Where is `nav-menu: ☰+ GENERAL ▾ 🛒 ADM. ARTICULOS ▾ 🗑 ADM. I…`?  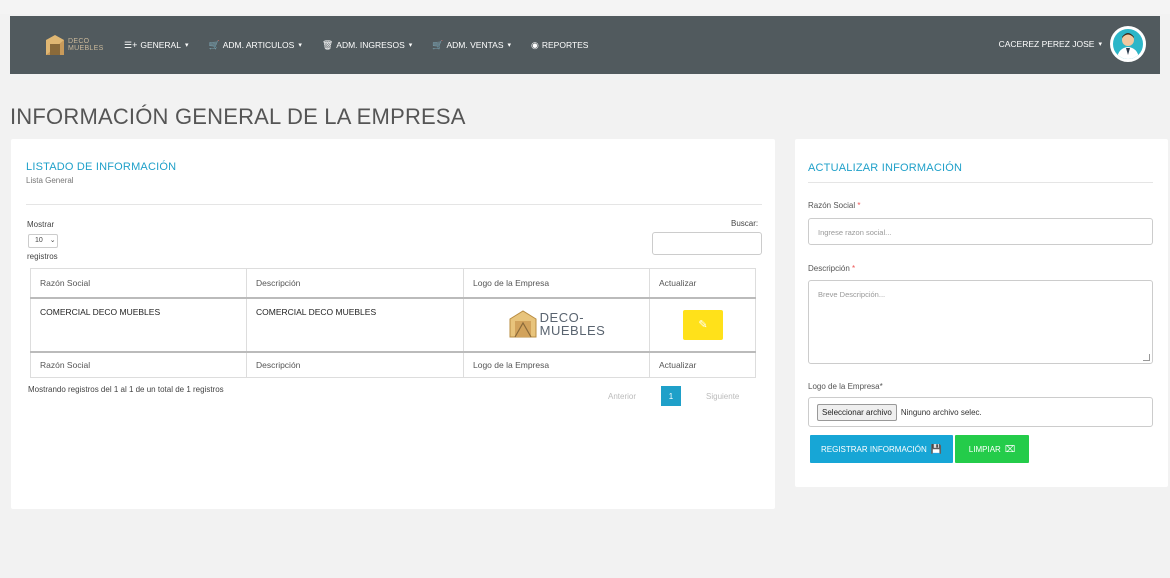
nav-menu: ☰+ GENERAL ▾ 🛒 ADM. ARTICULOS ▾ 🗑 ADM. I… is located at coordinates (366, 45).